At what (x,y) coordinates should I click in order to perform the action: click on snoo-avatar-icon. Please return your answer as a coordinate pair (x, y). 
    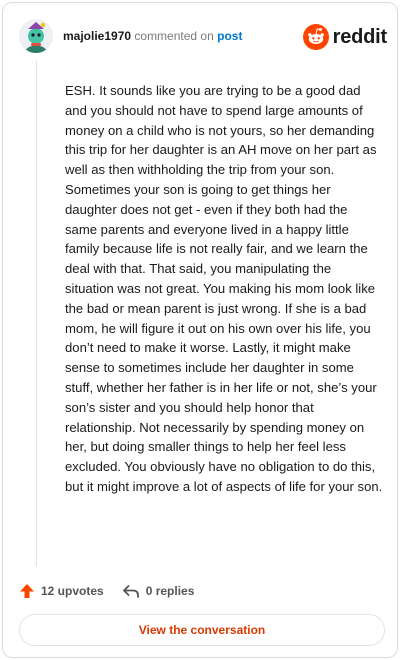
    Looking at the image, I should click on (36, 36).